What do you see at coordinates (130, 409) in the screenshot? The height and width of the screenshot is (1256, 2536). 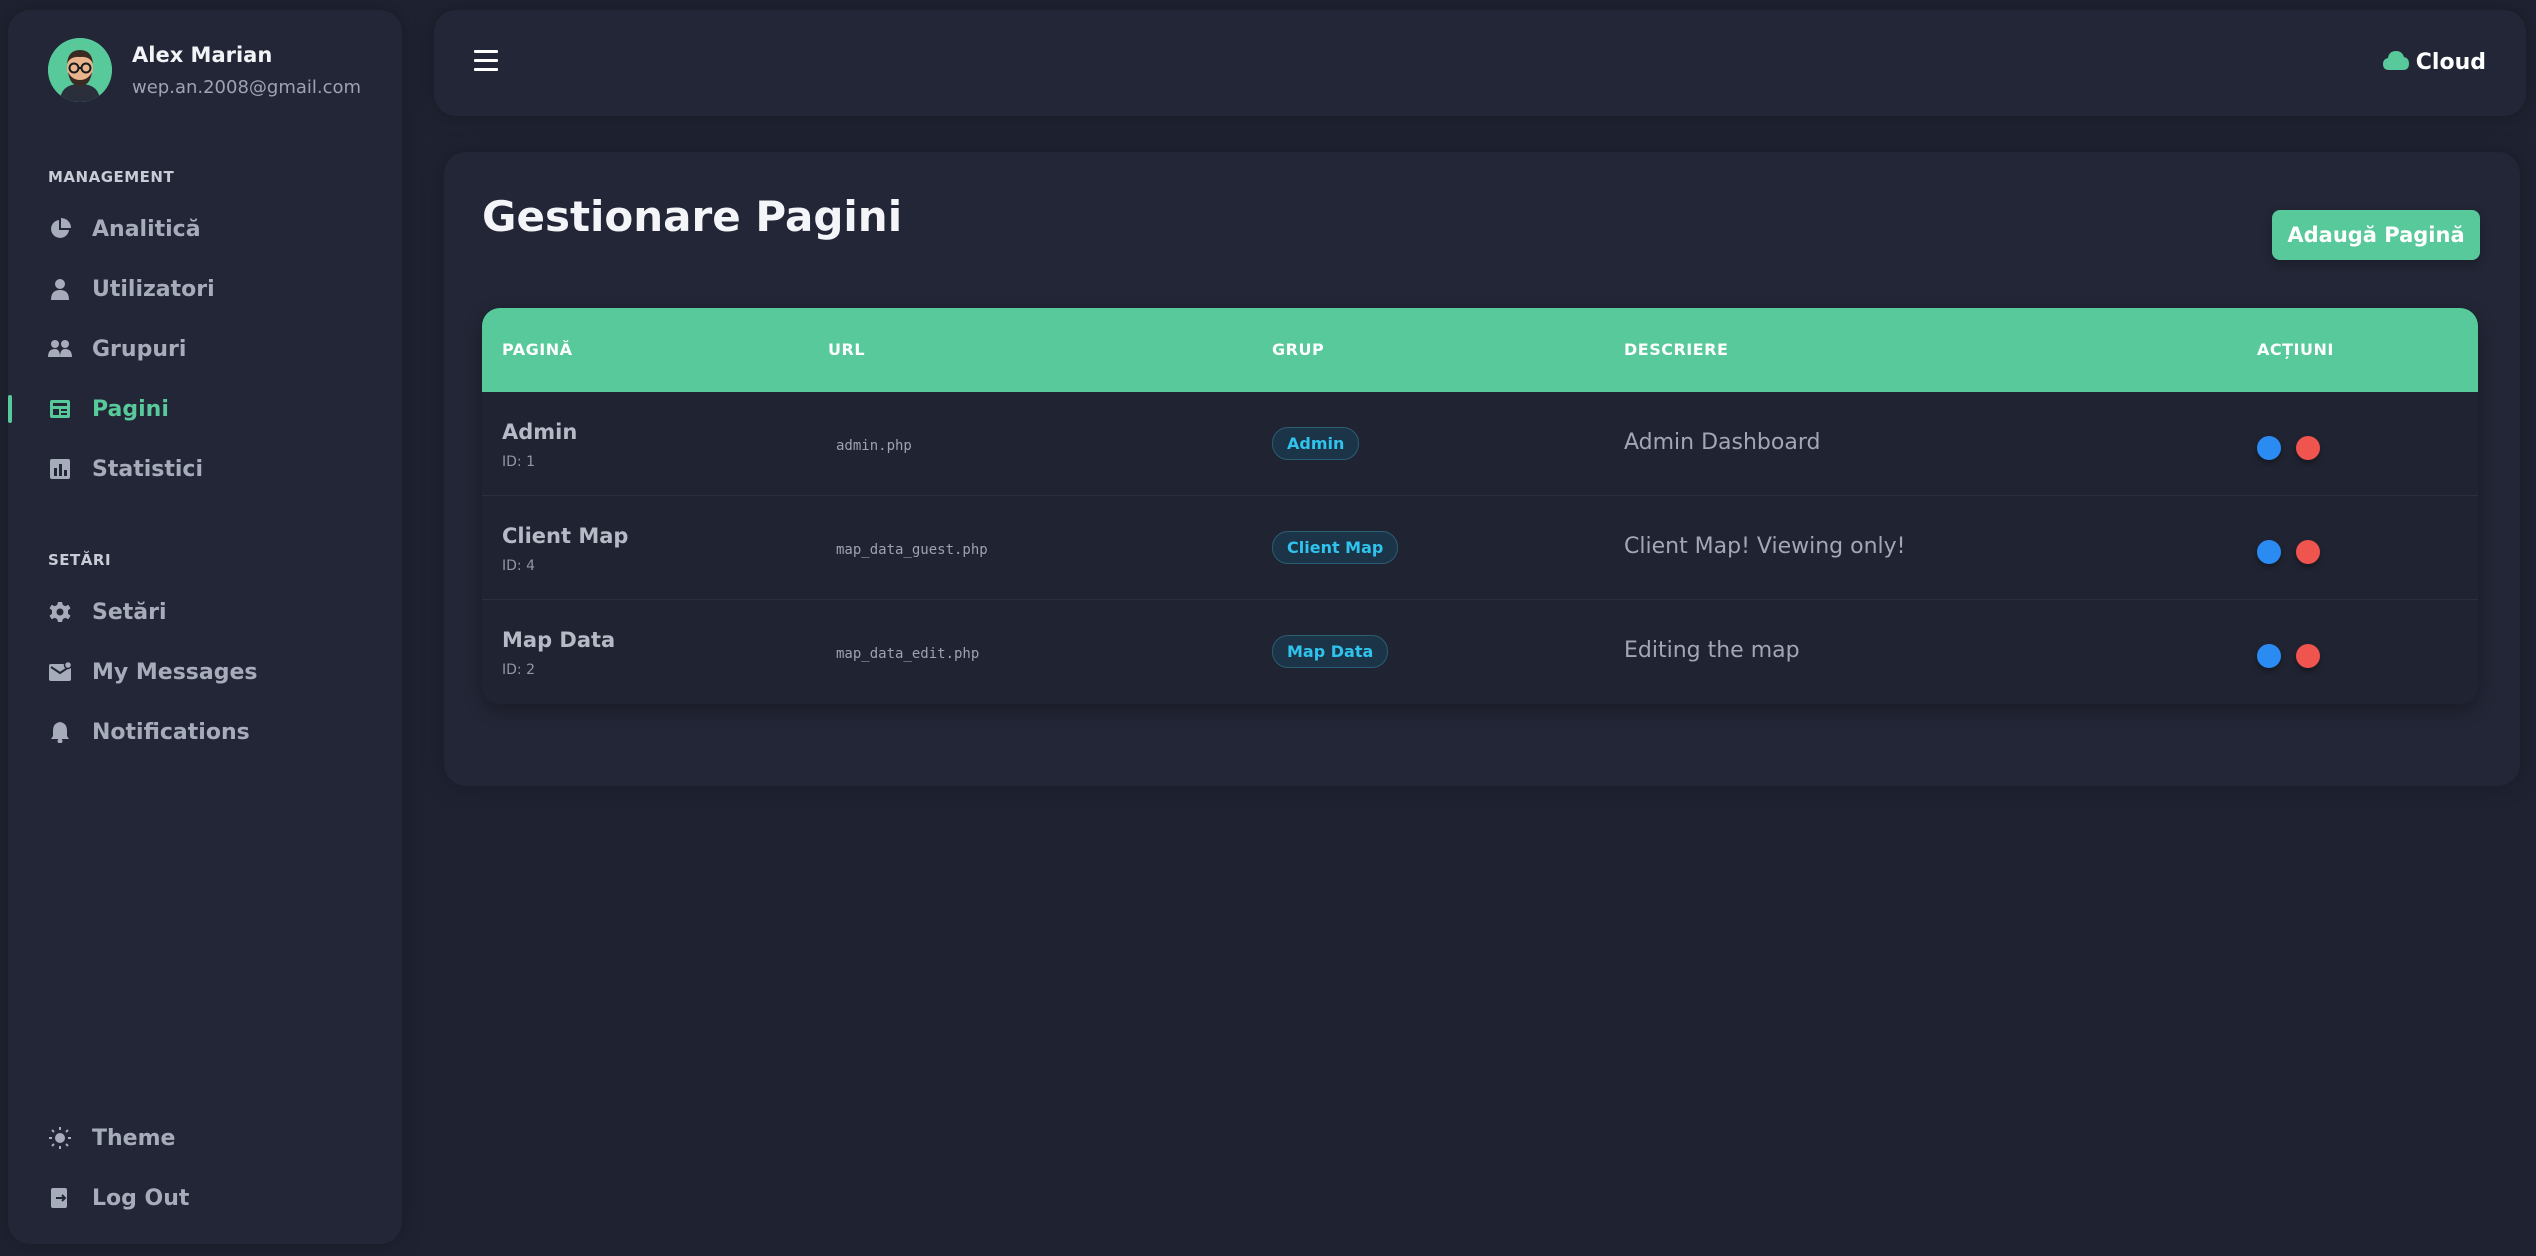 I see `sidebar-item-label: Pagini` at bounding box center [130, 409].